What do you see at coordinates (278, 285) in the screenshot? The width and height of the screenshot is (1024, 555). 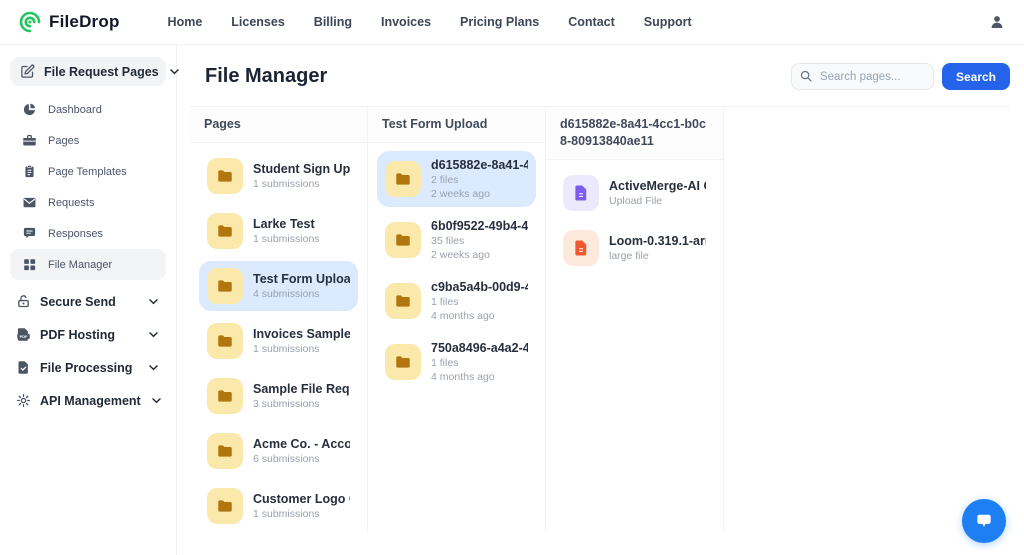 I see `folder-entry-selected: Test Form Upload 4 submissions` at bounding box center [278, 285].